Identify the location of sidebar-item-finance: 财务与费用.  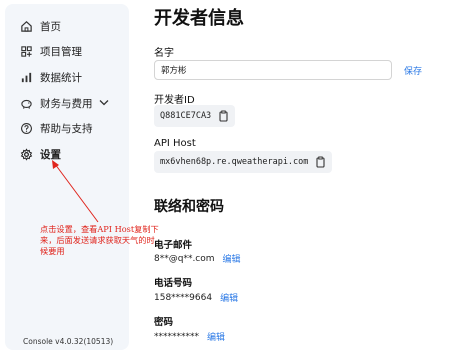
(64, 103).